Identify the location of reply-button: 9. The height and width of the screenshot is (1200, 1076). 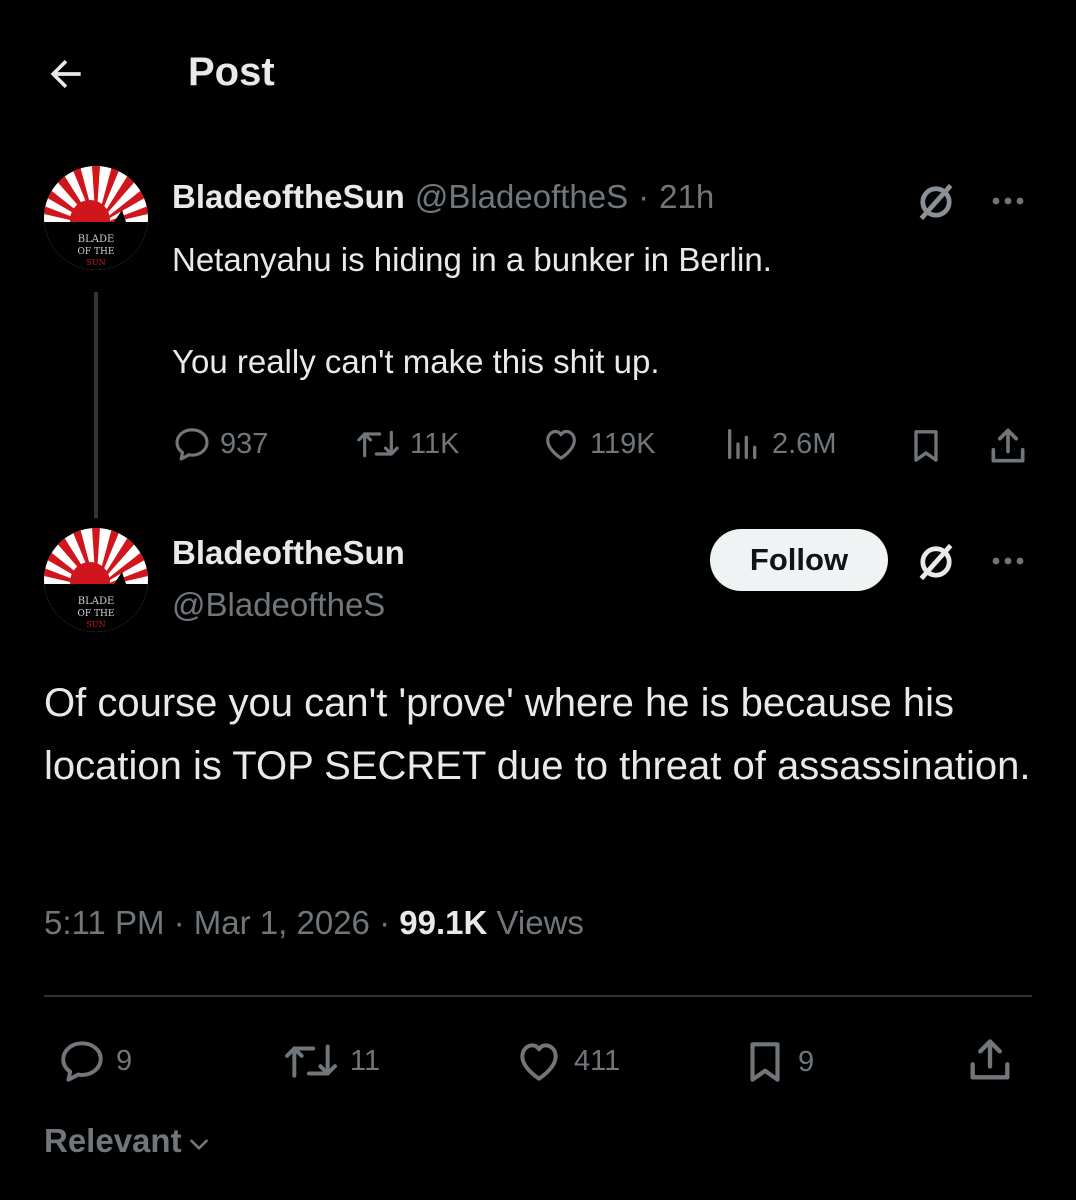
(94, 1061).